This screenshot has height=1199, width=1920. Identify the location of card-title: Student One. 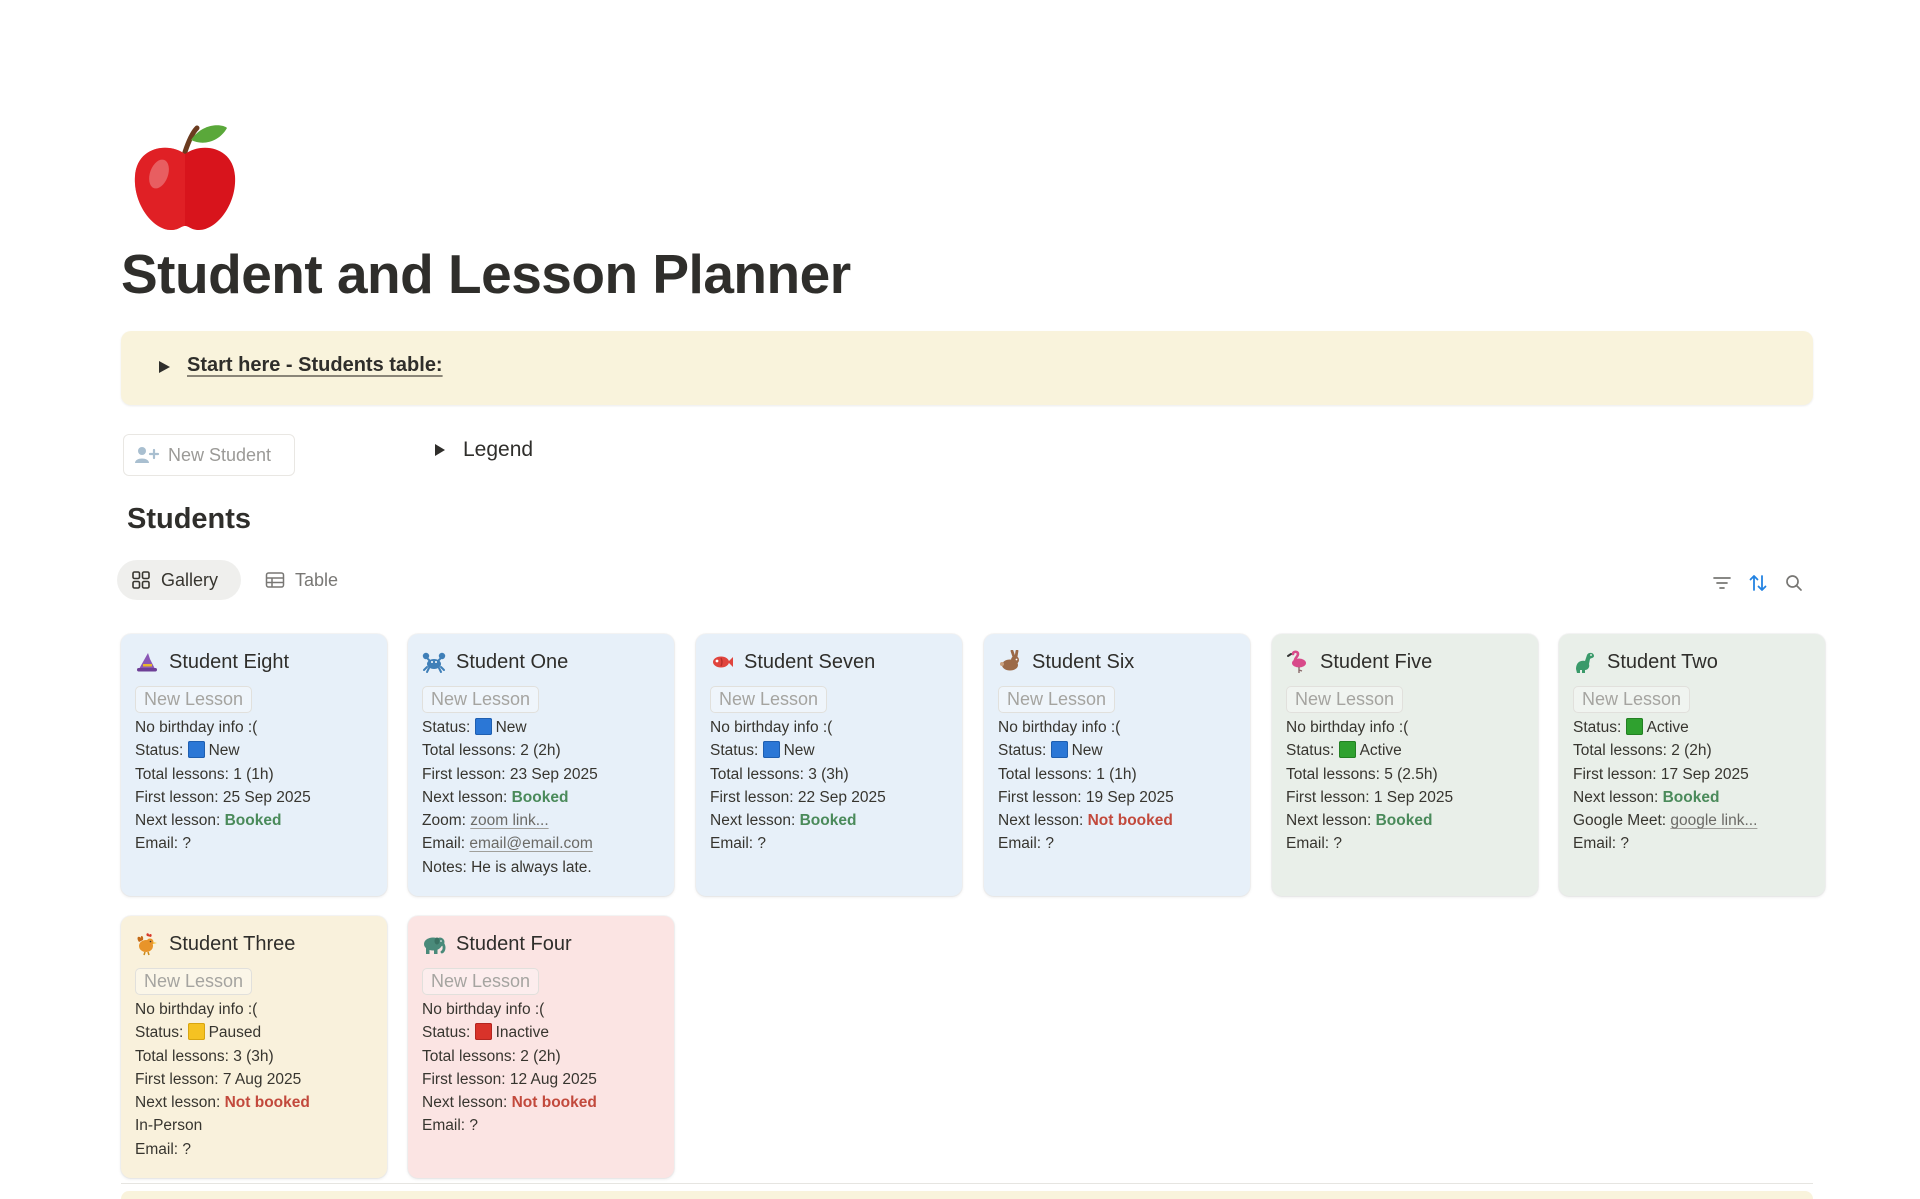
(512, 661).